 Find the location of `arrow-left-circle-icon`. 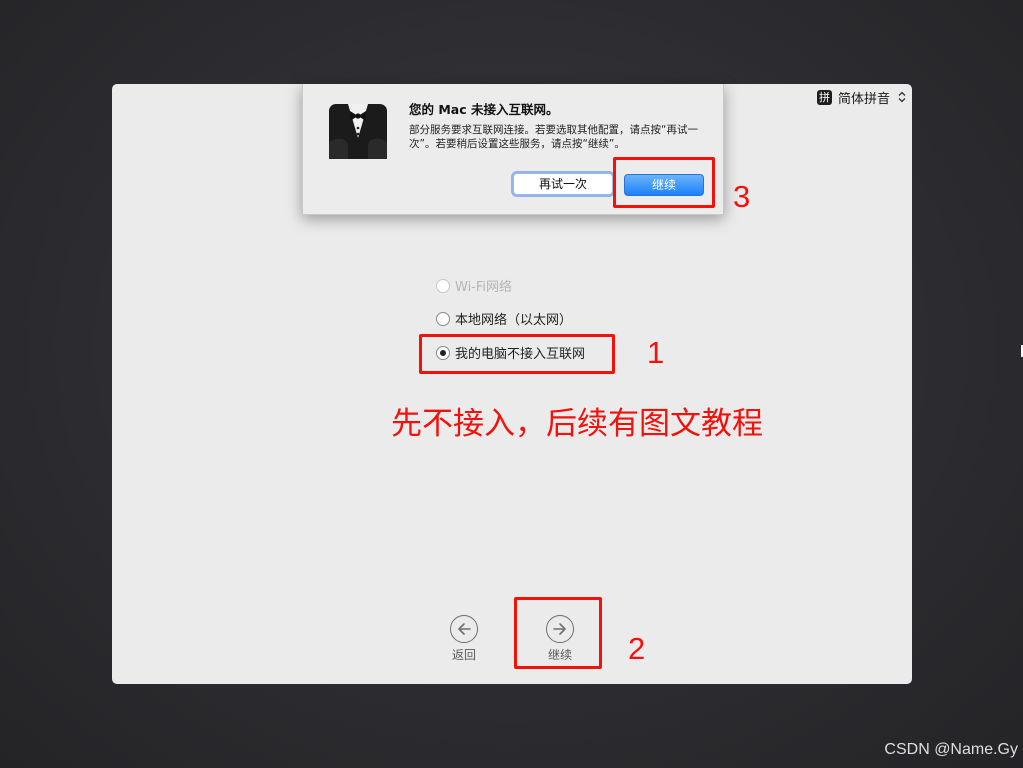

arrow-left-circle-icon is located at coordinates (464, 629).